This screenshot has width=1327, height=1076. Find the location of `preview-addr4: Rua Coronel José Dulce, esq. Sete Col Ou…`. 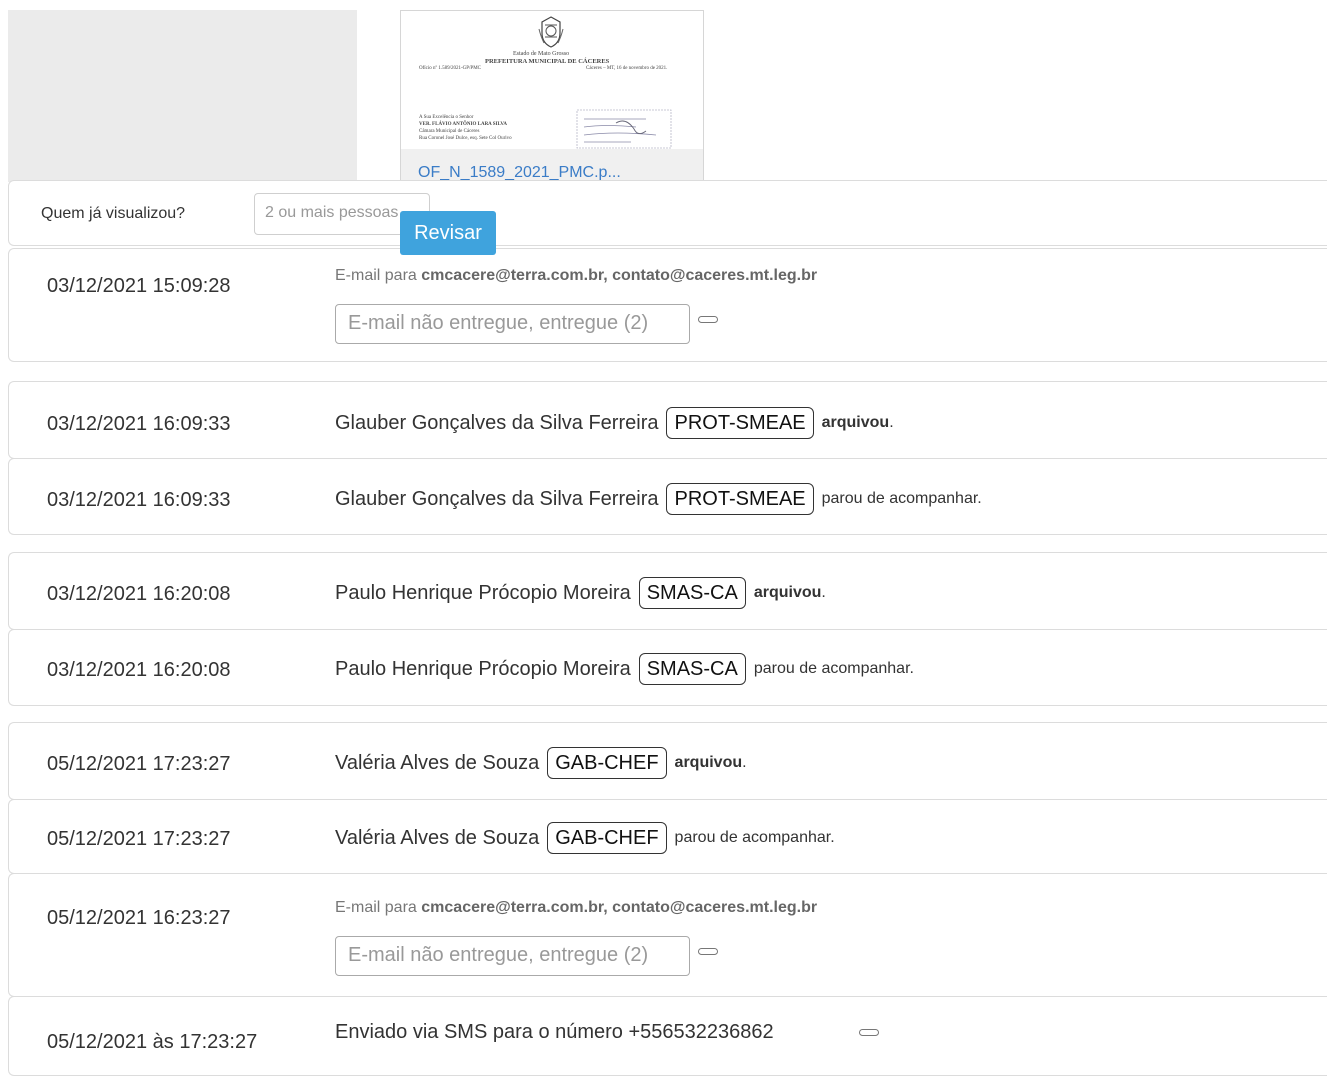

preview-addr4: Rua Coronel José Dulce, esq. Sete Col Ou… is located at coordinates (465, 138).